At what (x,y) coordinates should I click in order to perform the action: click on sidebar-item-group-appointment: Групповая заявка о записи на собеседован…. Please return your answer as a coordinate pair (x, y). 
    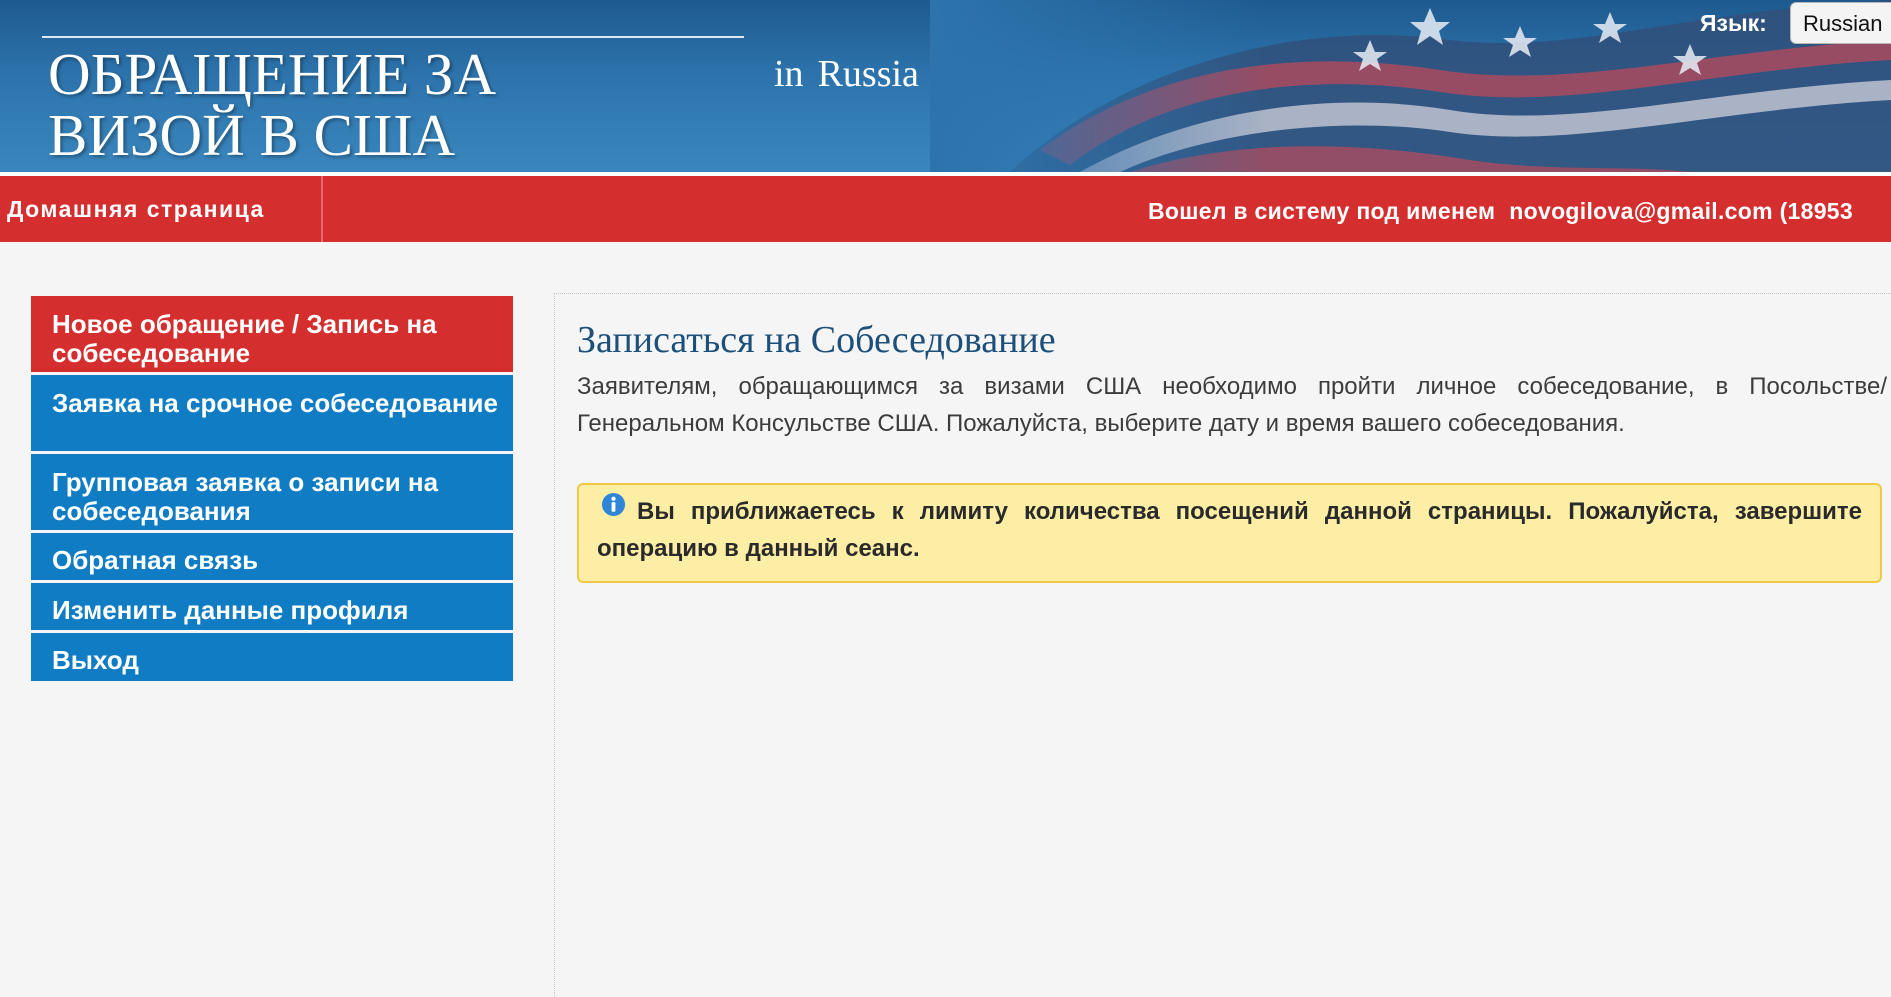
    Looking at the image, I should click on (272, 492).